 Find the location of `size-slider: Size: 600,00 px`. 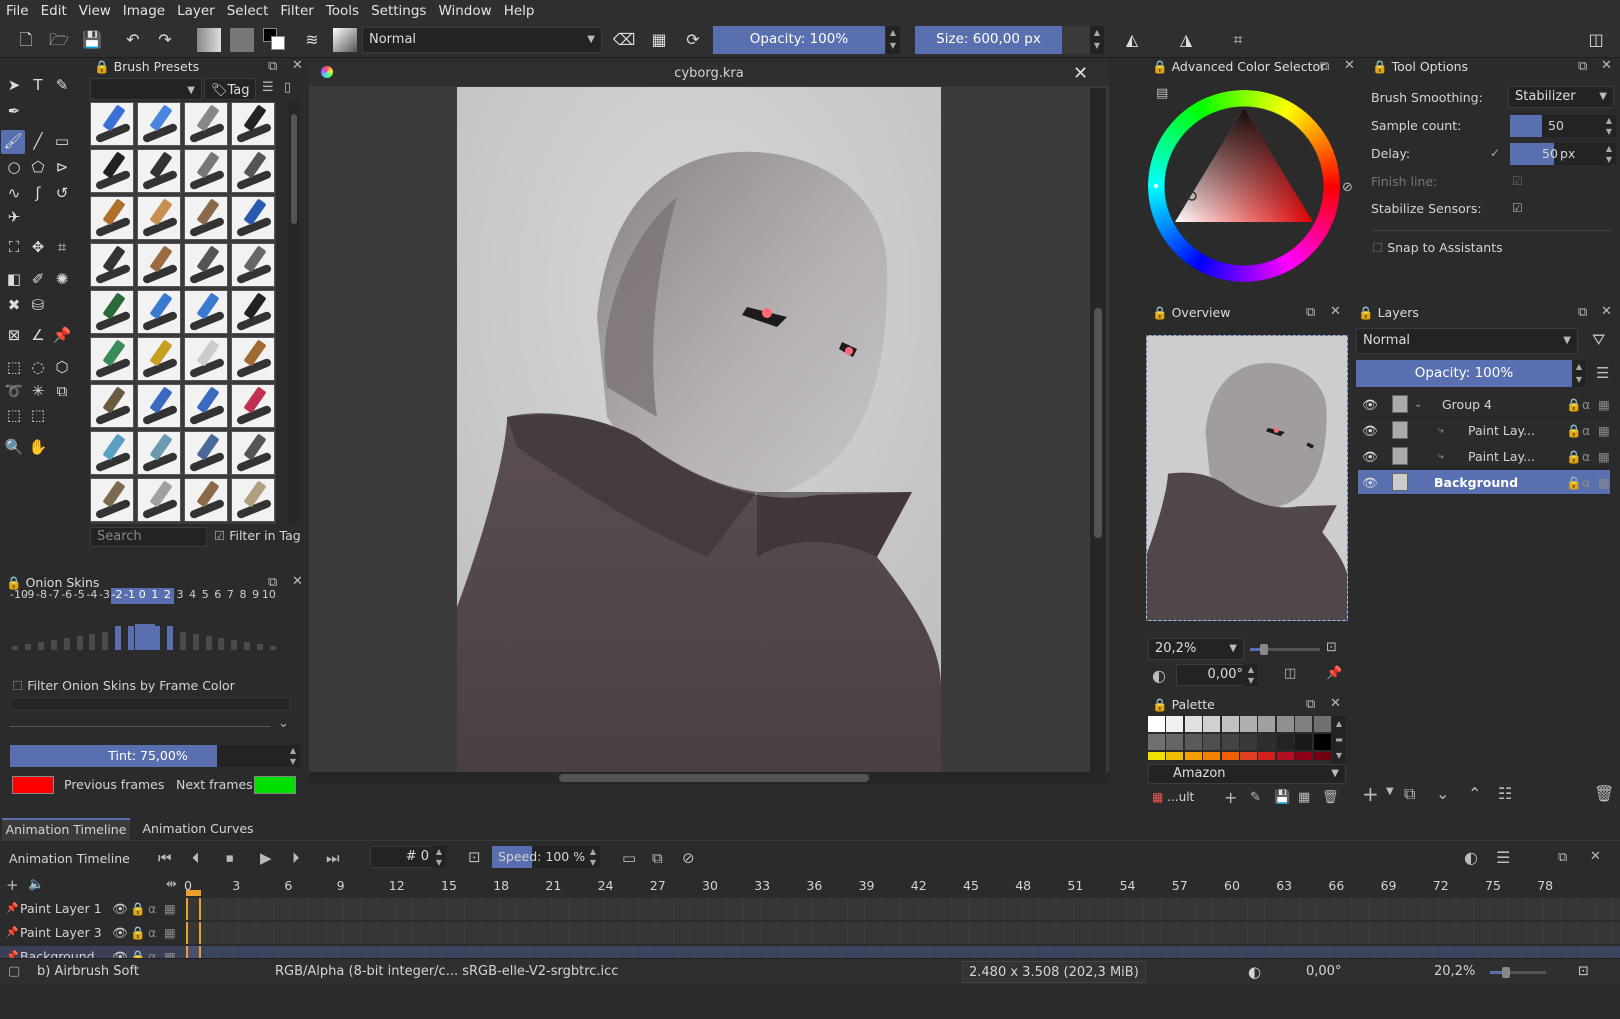

size-slider: Size: 600,00 px is located at coordinates (988, 40).